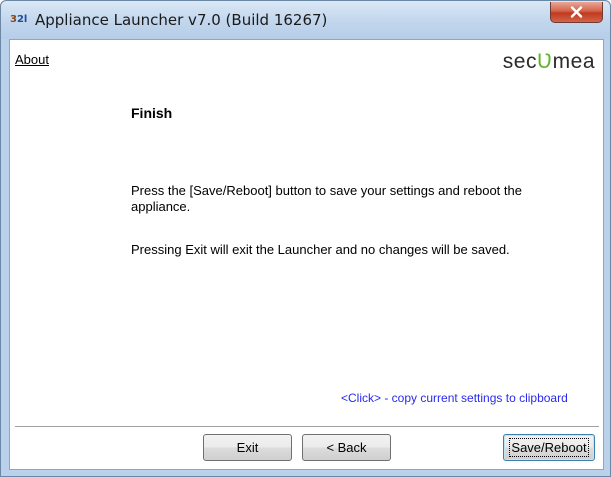 Image resolution: width=611 pixels, height=477 pixels. What do you see at coordinates (181, 20) in the screenshot?
I see `window-title: Appliance Launcher v7.0 (Build 16267)` at bounding box center [181, 20].